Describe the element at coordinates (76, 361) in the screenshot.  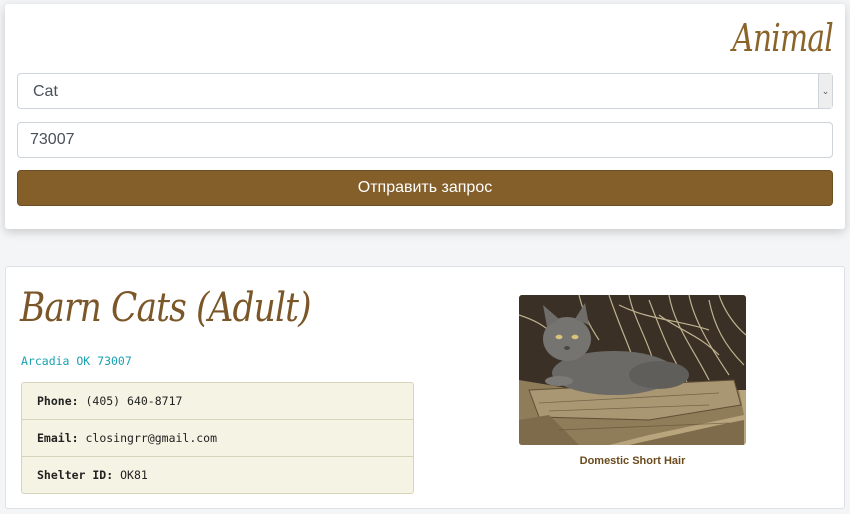
I see `shelter-location-link: Arcadia OK 73007` at that location.